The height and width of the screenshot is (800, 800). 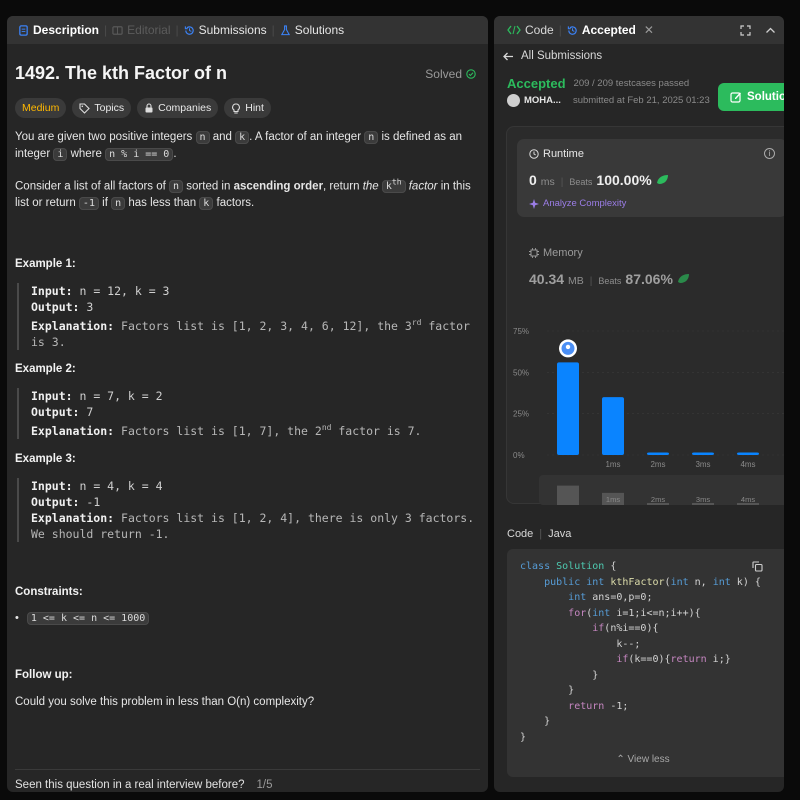 What do you see at coordinates (748, 499) in the screenshot?
I see `scrubber-label: 4ms` at bounding box center [748, 499].